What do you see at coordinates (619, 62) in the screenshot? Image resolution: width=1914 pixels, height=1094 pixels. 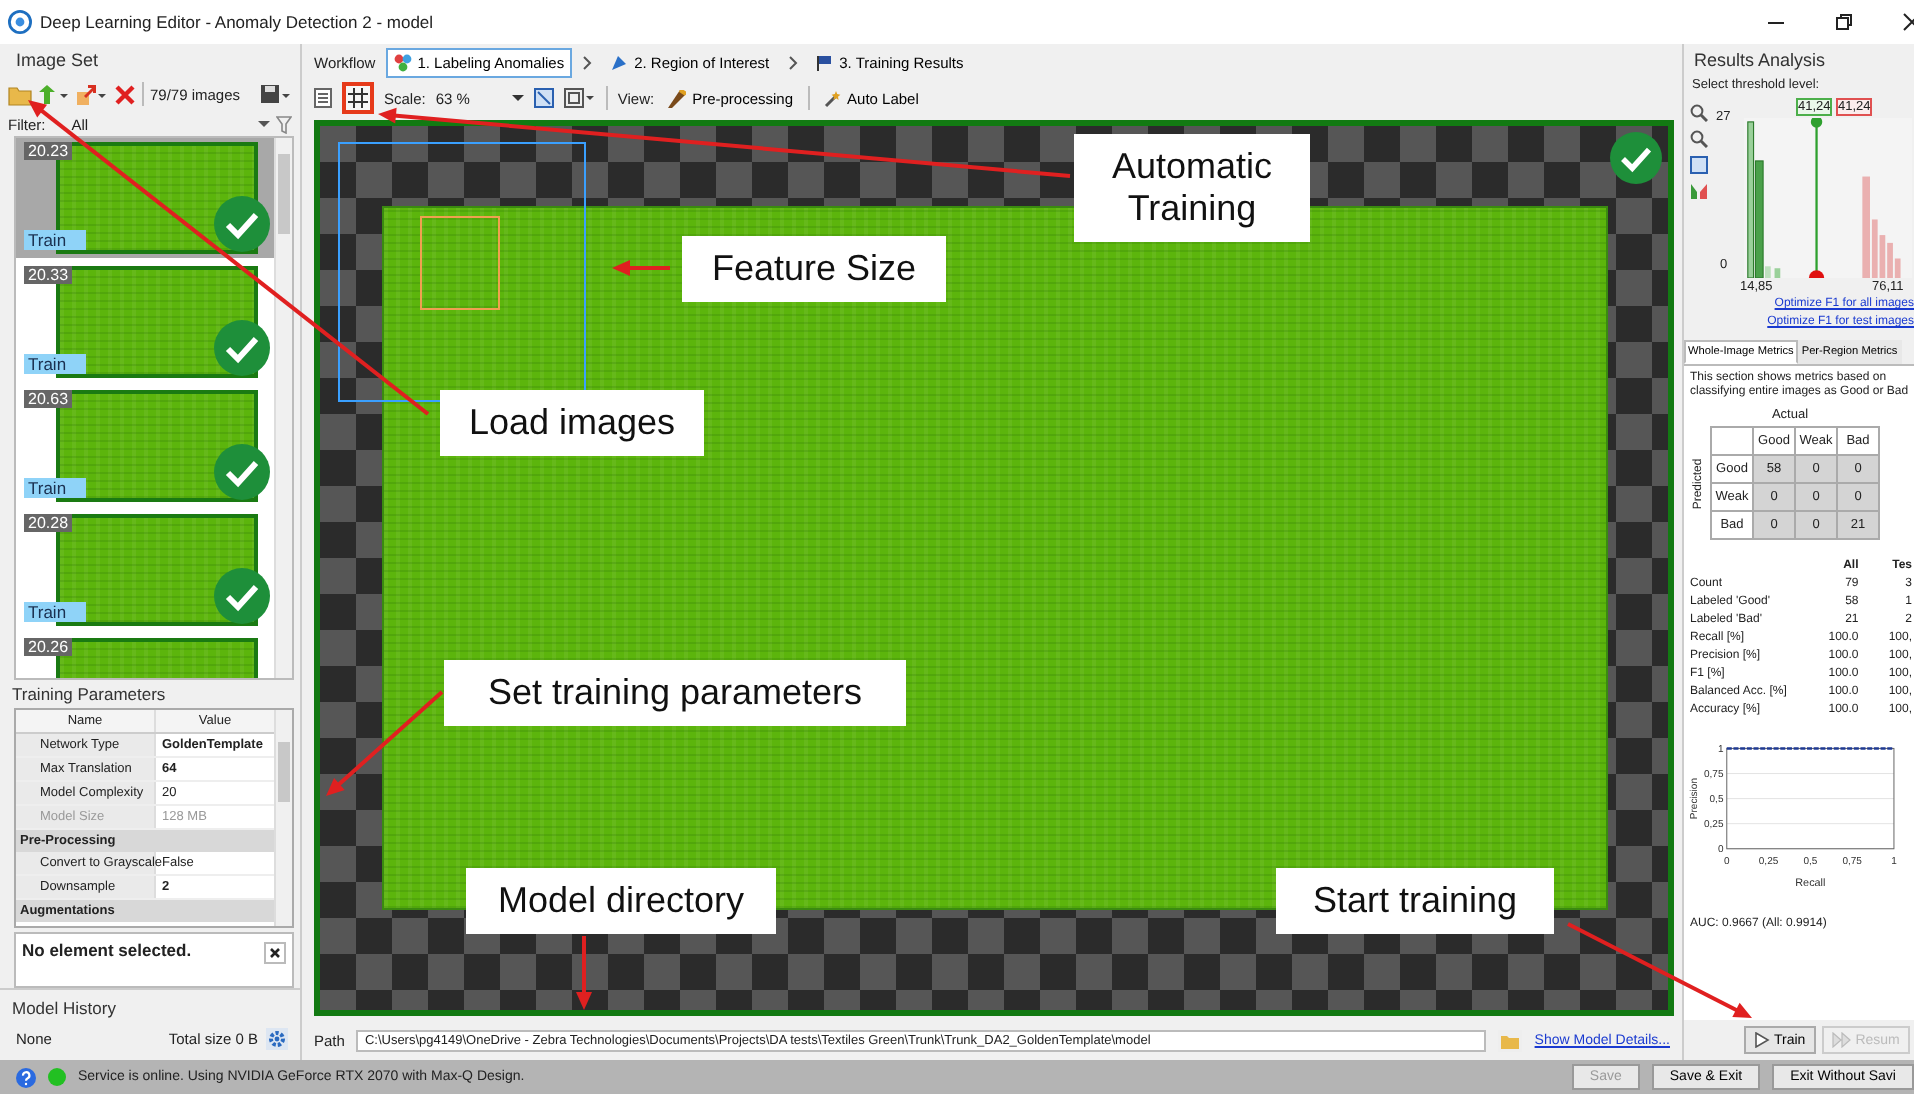 I see `shape-icon` at bounding box center [619, 62].